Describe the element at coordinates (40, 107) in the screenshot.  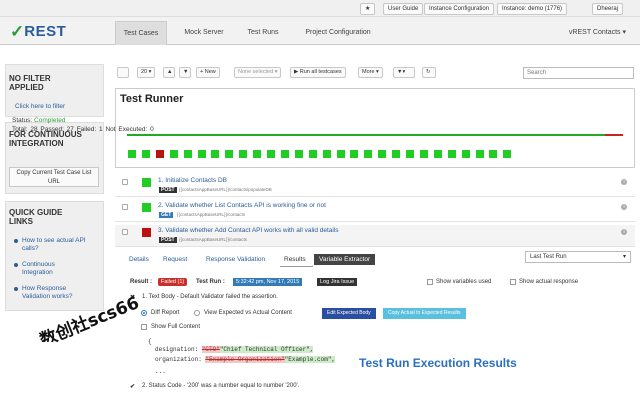
I see `filter-link: Click here to filter` at that location.